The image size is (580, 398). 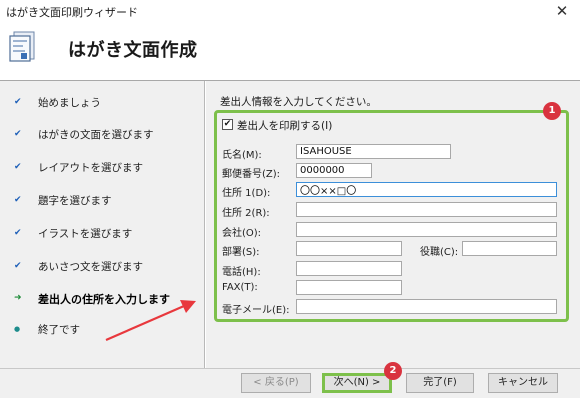 What do you see at coordinates (242, 155) in the screenshot?
I see `name-label: 氏名(M):` at bounding box center [242, 155].